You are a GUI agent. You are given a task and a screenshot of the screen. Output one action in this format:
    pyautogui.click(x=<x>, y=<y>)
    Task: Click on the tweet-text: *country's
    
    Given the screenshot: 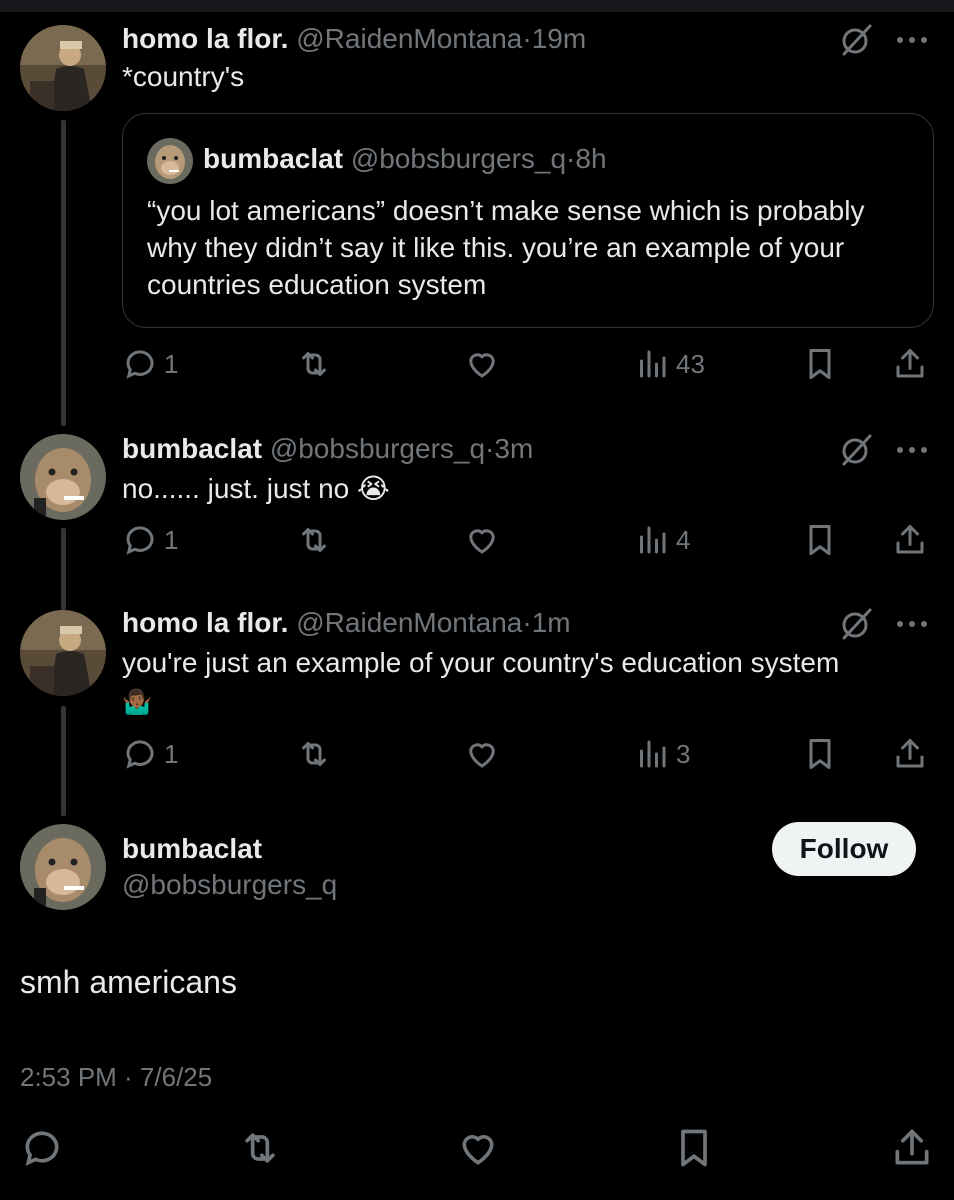 What is the action you would take?
    pyautogui.click(x=183, y=76)
    